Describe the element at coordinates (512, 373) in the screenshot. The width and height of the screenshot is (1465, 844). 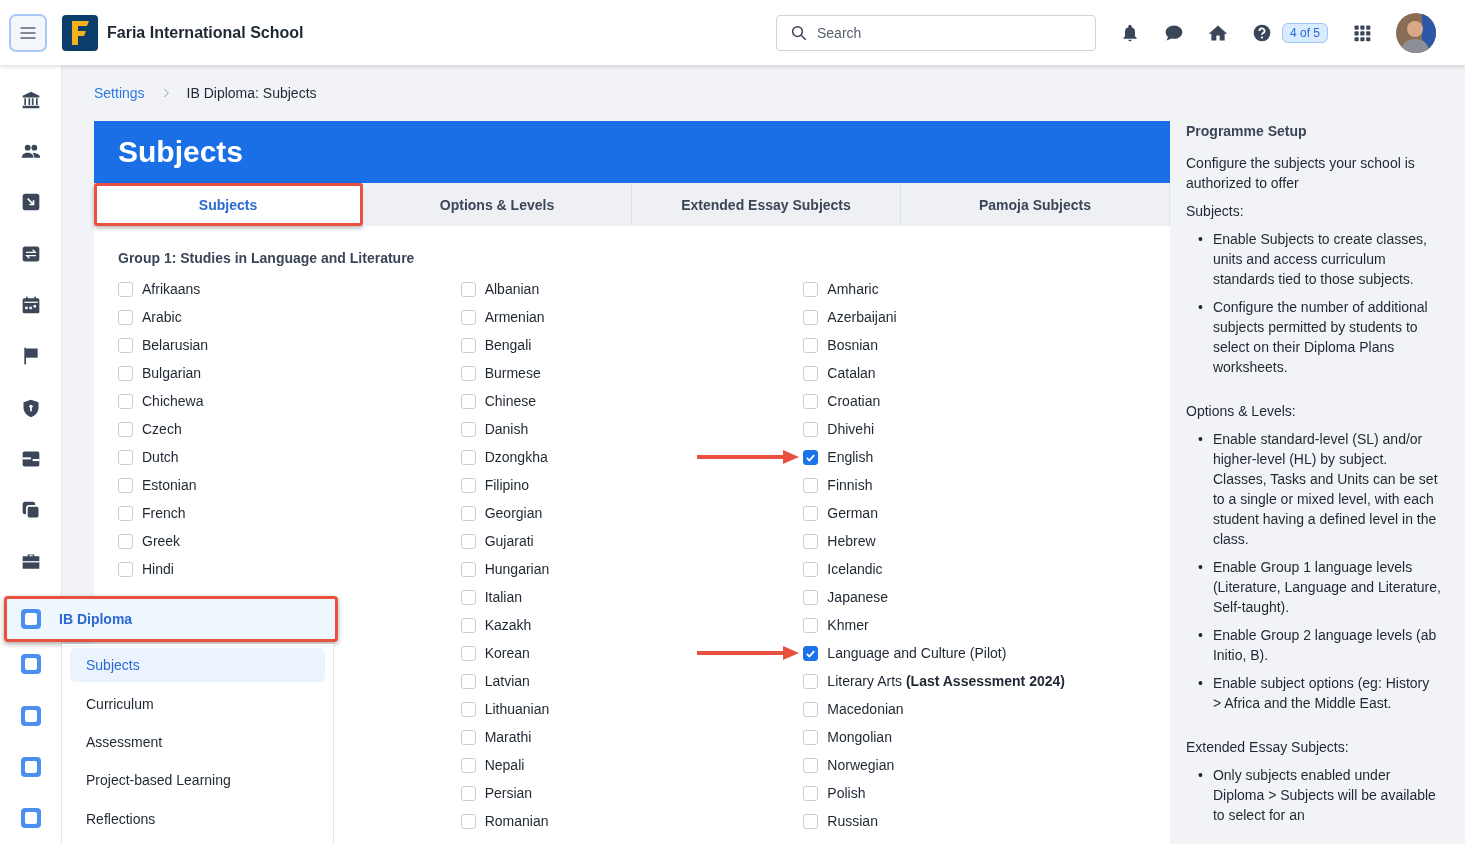
I see `subject-label: Burmese` at that location.